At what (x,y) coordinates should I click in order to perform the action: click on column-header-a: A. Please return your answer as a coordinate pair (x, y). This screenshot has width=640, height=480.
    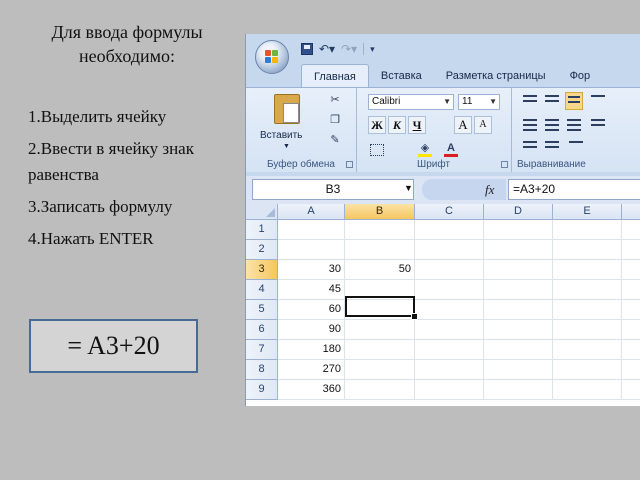
    Looking at the image, I should click on (311, 212).